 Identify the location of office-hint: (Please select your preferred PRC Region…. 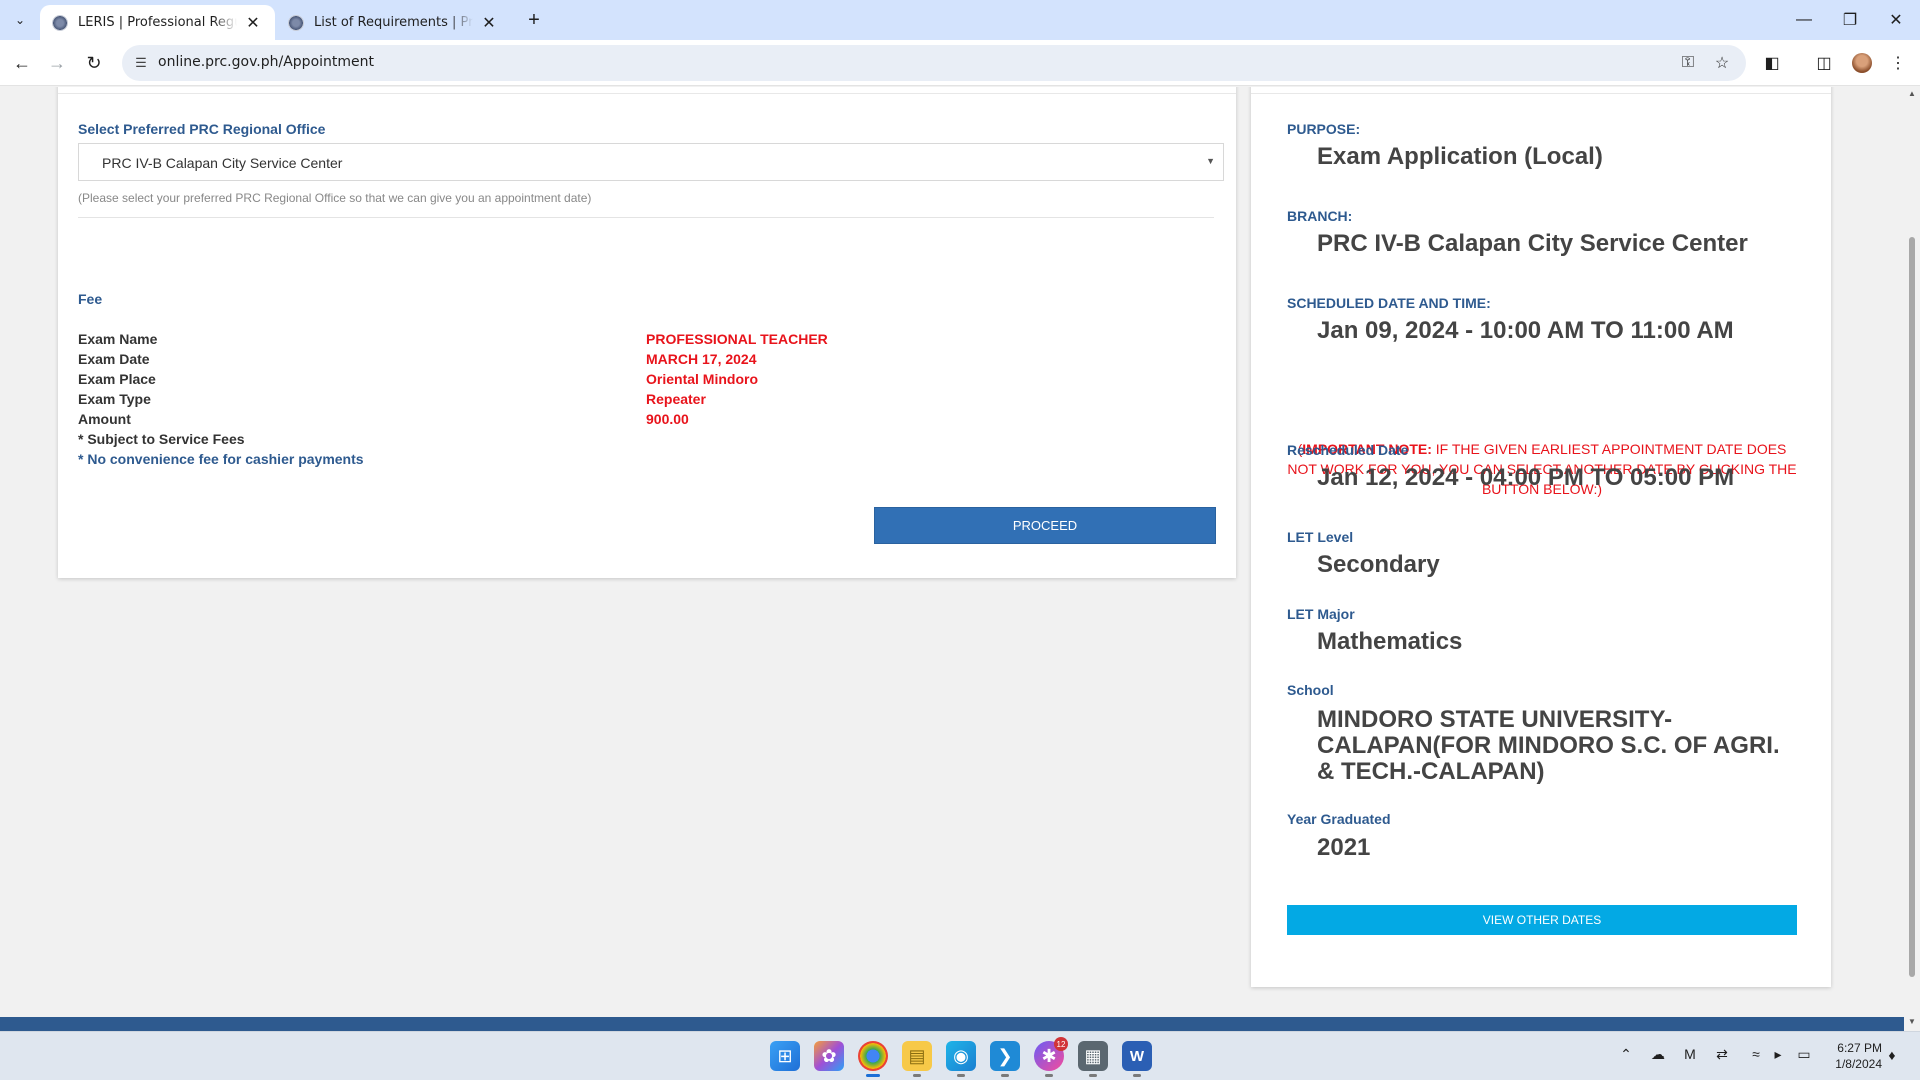
(335, 198).